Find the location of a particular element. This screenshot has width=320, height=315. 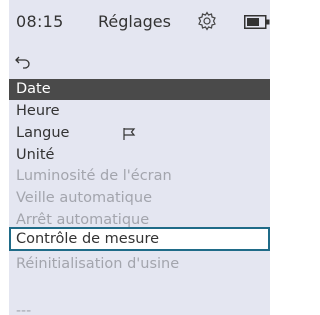

status-bar: 08:15 Réglages is located at coordinates (139, 23).